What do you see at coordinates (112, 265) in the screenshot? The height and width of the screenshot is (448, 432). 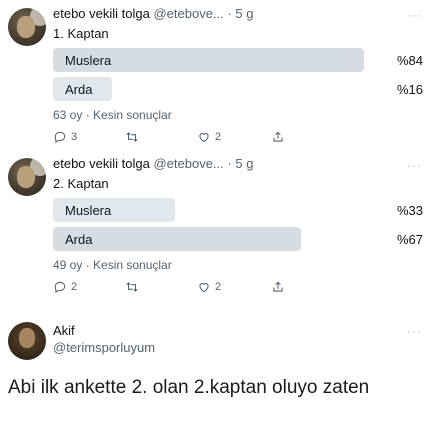 I see `poll-meta: 49 oy · Kesin sonuçlar` at bounding box center [112, 265].